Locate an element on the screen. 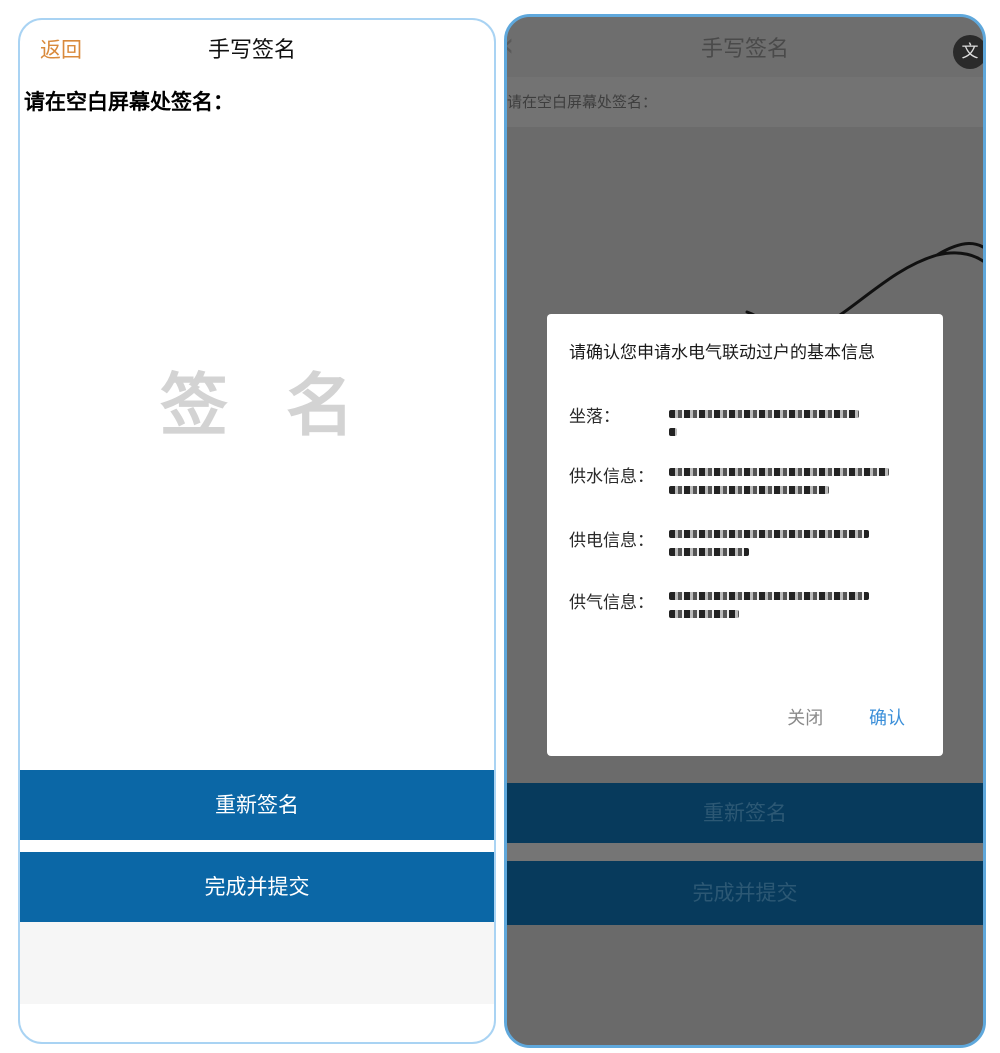 The width and height of the screenshot is (1000, 1053). dialog-row-location: 坐落： is located at coordinates (619, 414).